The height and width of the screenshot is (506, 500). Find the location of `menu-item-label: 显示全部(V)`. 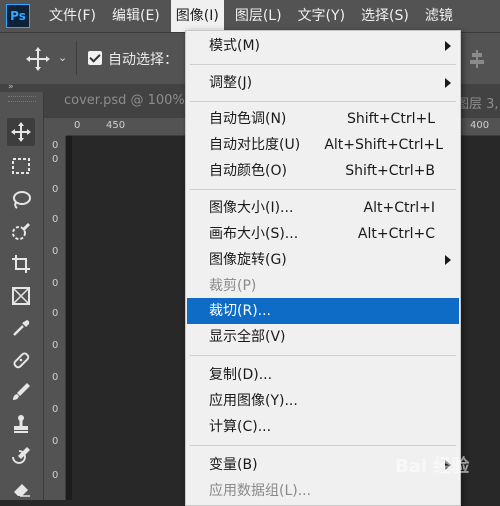

menu-item-label: 显示全部(V) is located at coordinates (247, 337).